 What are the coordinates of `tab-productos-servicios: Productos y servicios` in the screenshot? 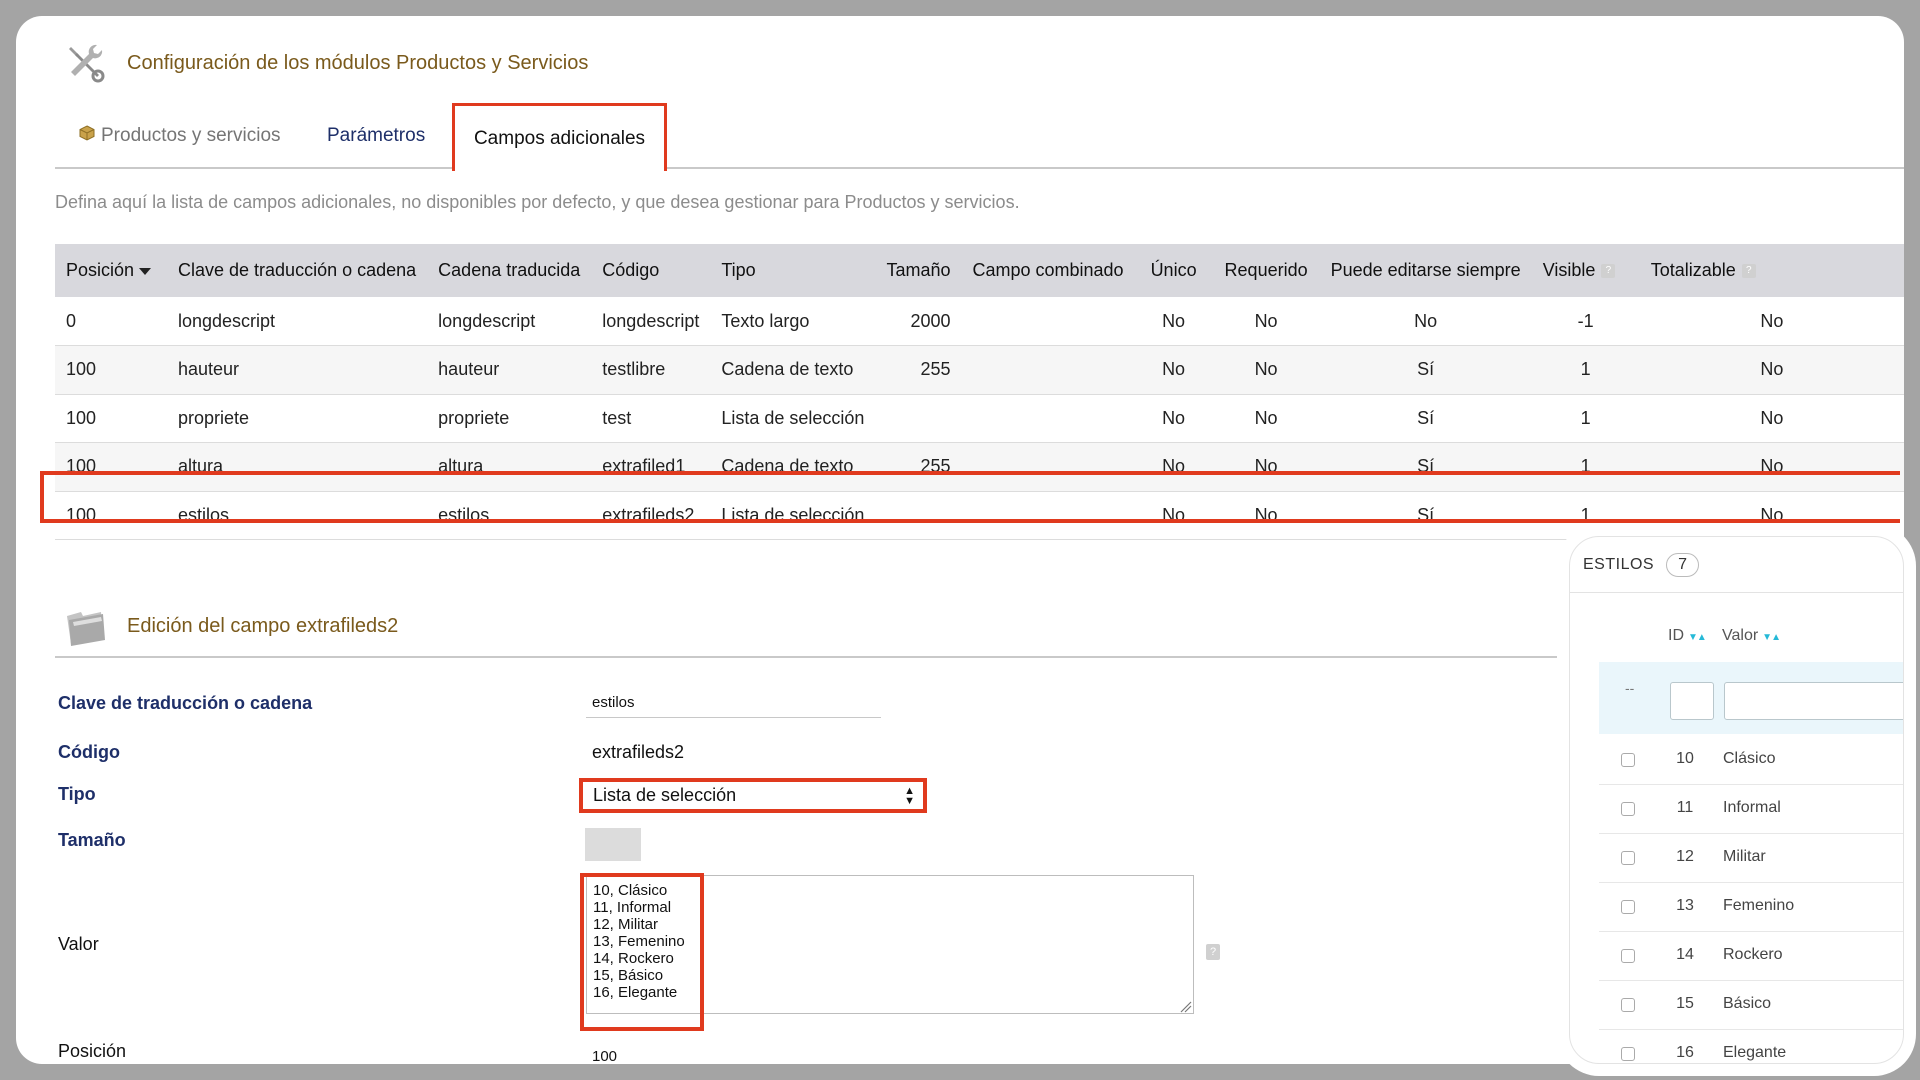 It's located at (180, 136).